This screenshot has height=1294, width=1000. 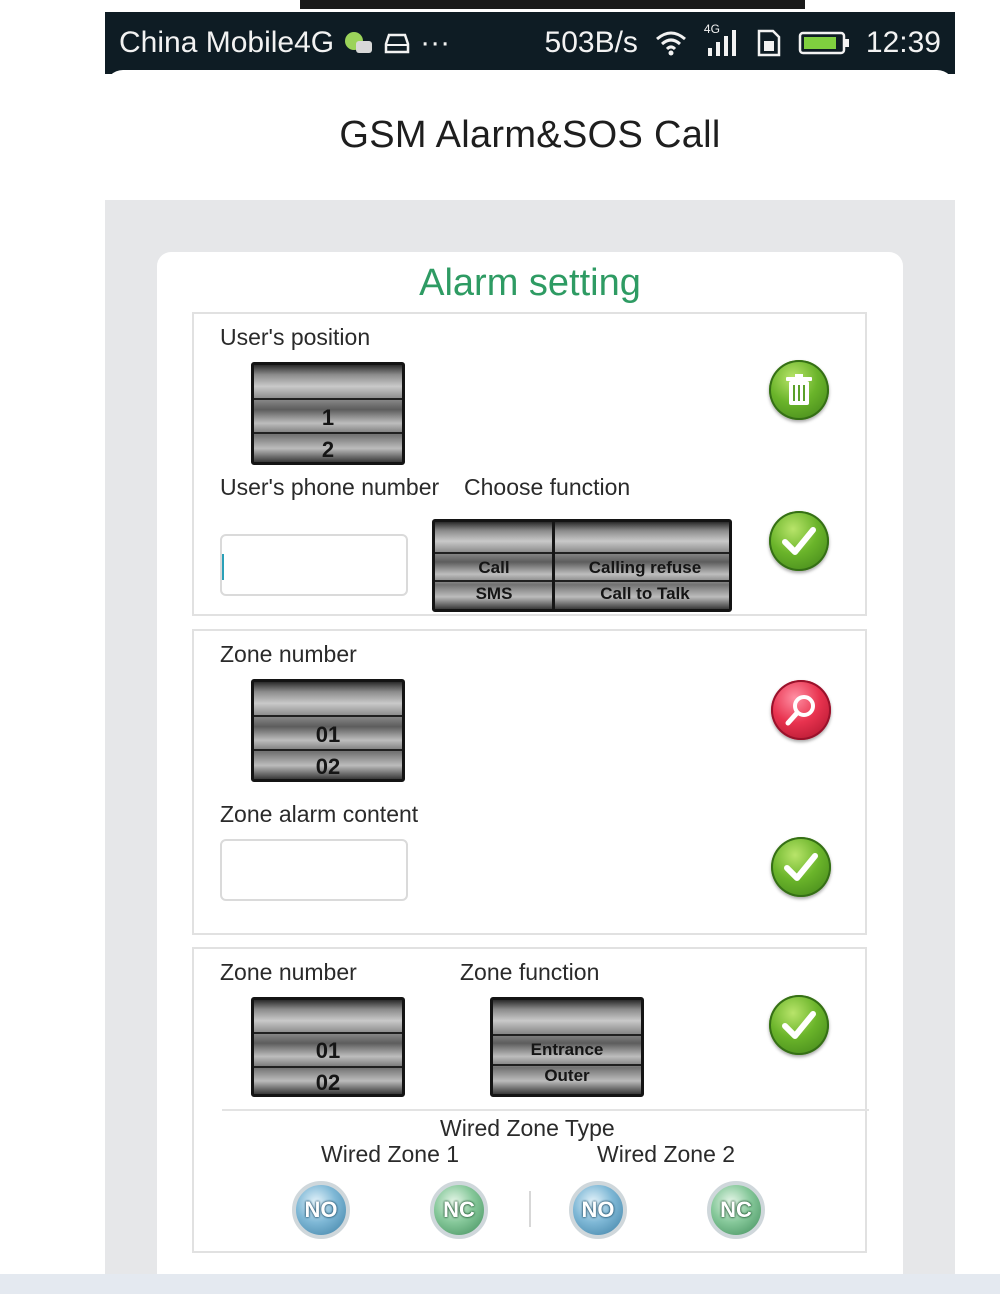 I want to click on users-position-label: User's position, so click(x=295, y=337).